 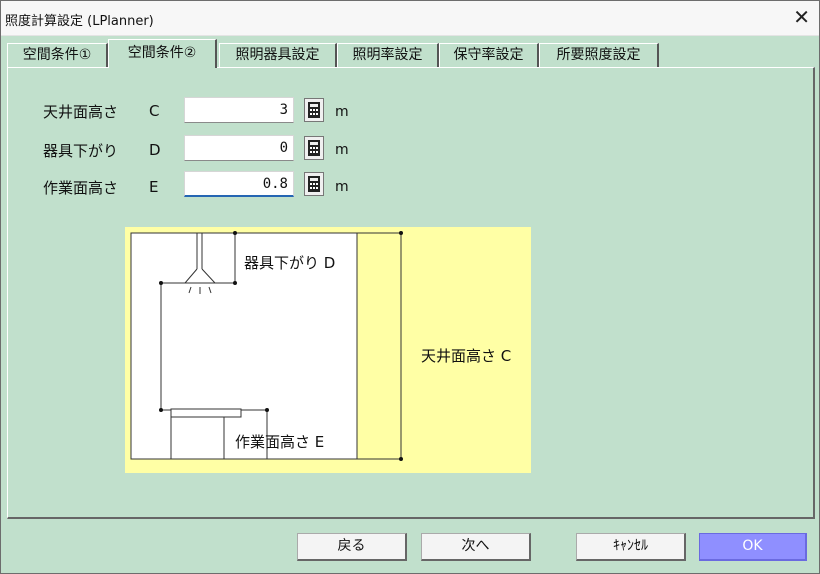 I want to click on work-plane-height-input: 0.8, so click(x=239, y=184).